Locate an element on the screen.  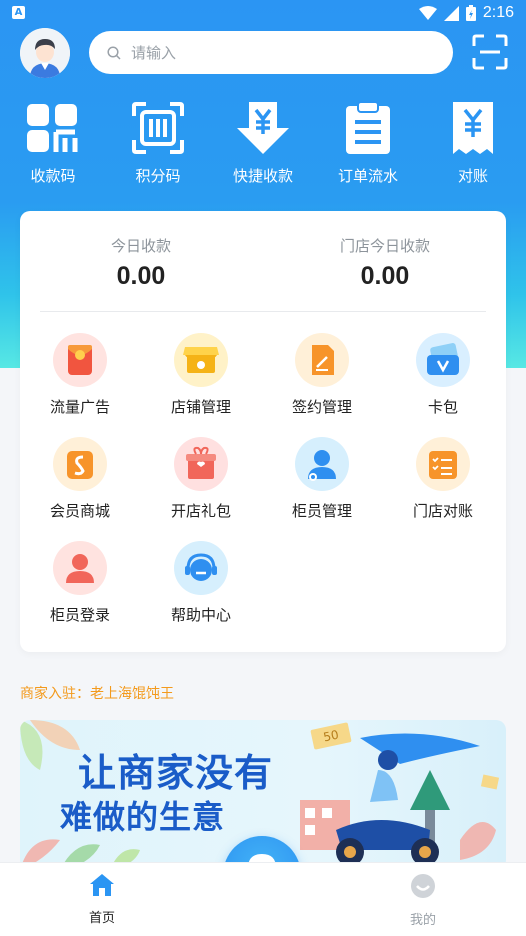
banner-subtitle: 难做的生意 is located at coordinates (143, 817).